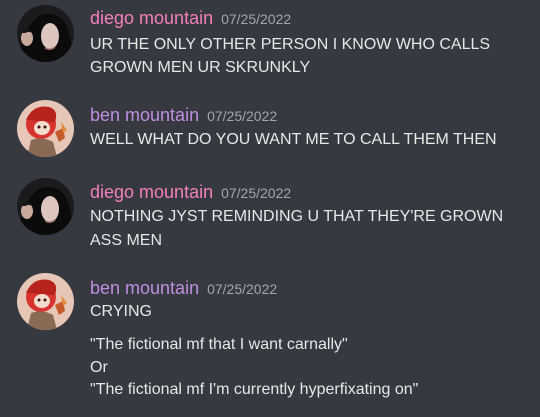  Describe the element at coordinates (121, 311) in the screenshot. I see `message-text: CRYING` at that location.